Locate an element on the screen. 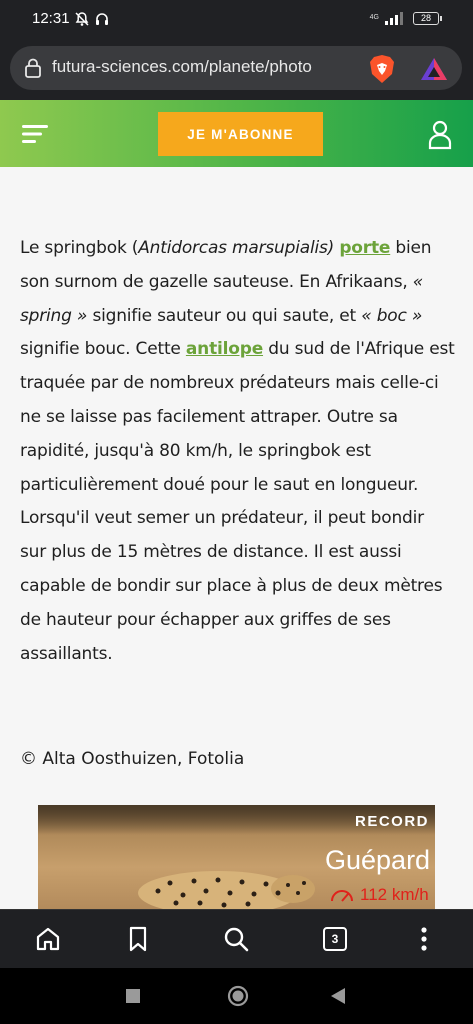 The image size is (473, 1024). user-account-icon is located at coordinates (440, 135).